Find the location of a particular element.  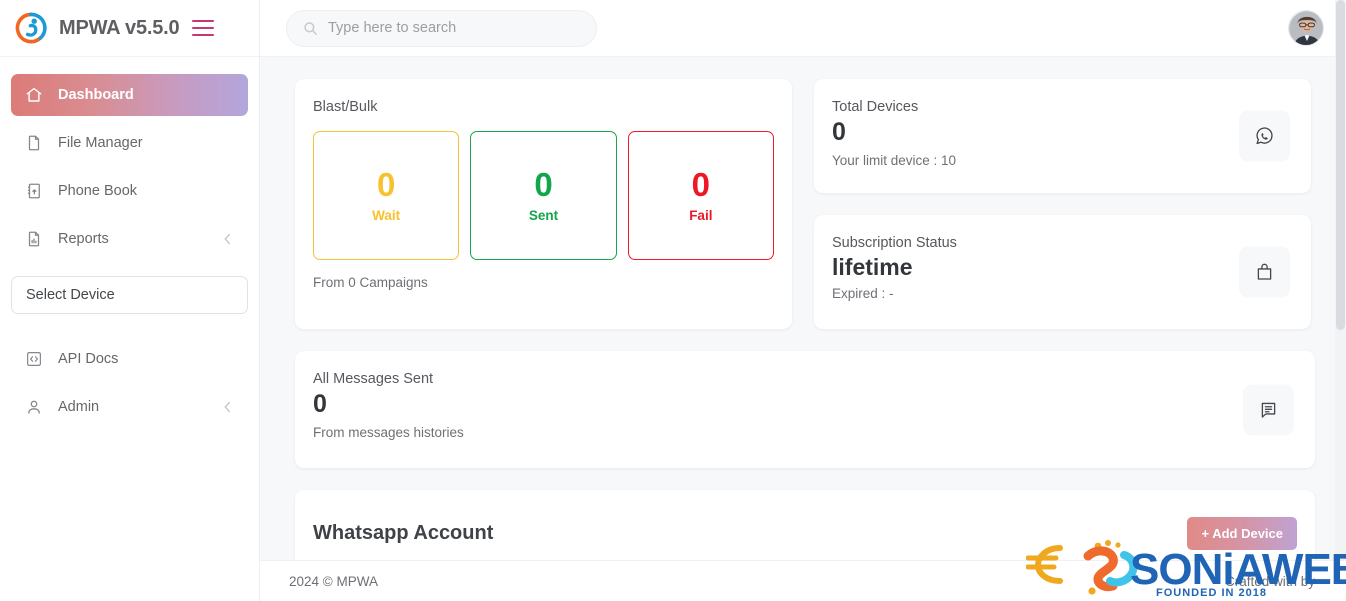

scrollbar-thumb is located at coordinates (1340, 165).